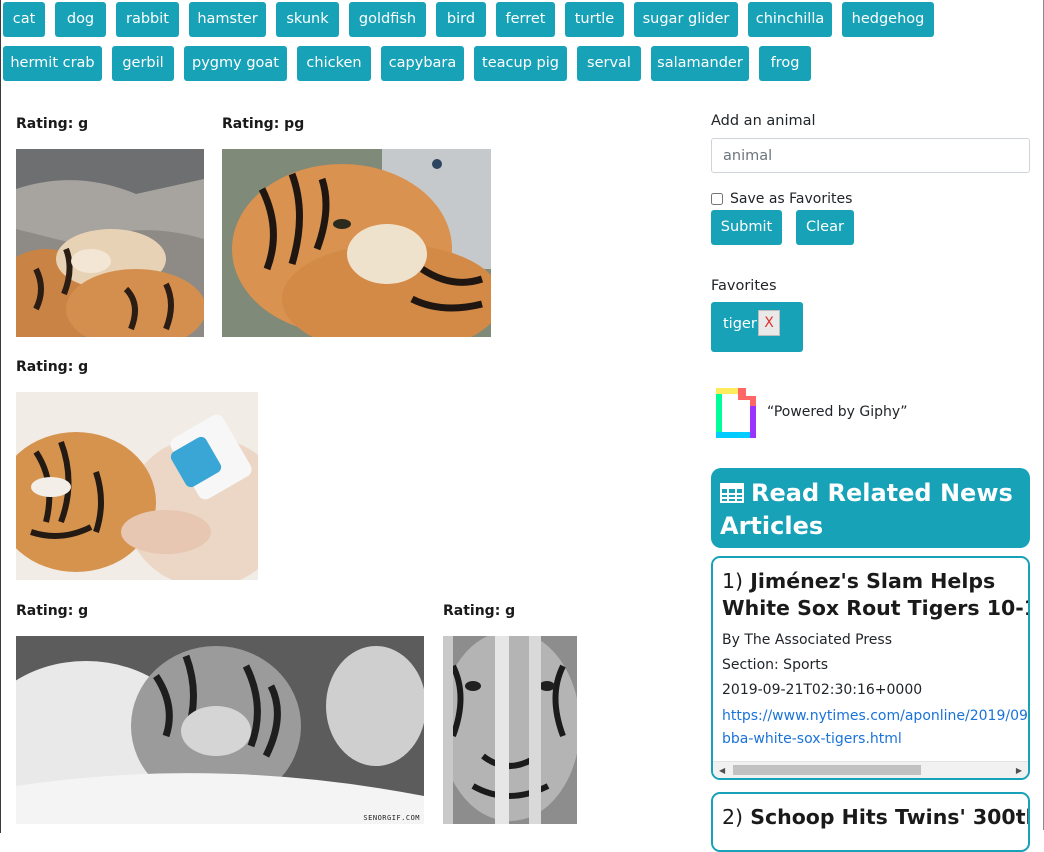 The image size is (1044, 852). Describe the element at coordinates (785, 63) in the screenshot. I see `animal-button-frog: frog` at that location.